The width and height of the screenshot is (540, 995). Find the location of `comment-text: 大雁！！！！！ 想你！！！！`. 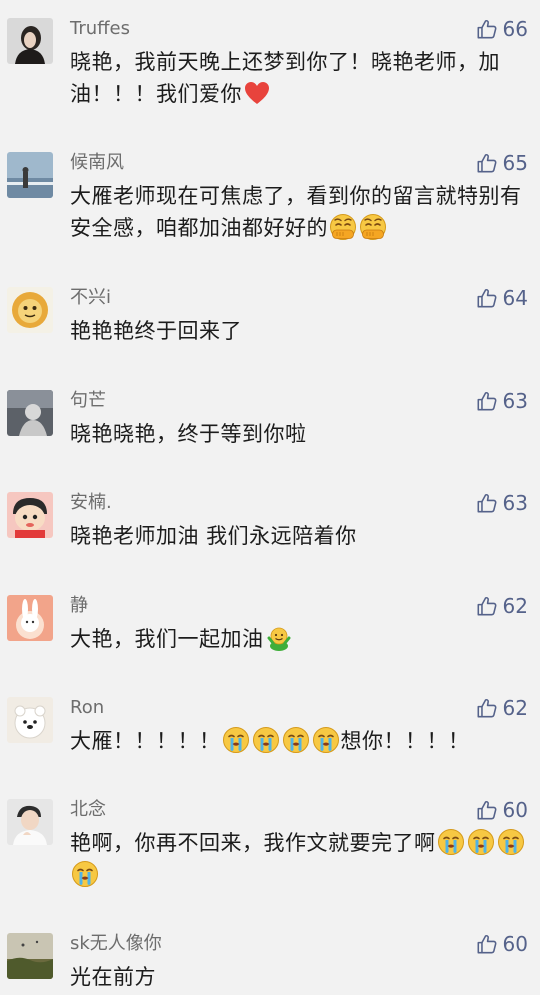

comment-text: 大雁！！！！！ 想你！！！！ is located at coordinates (300, 741).